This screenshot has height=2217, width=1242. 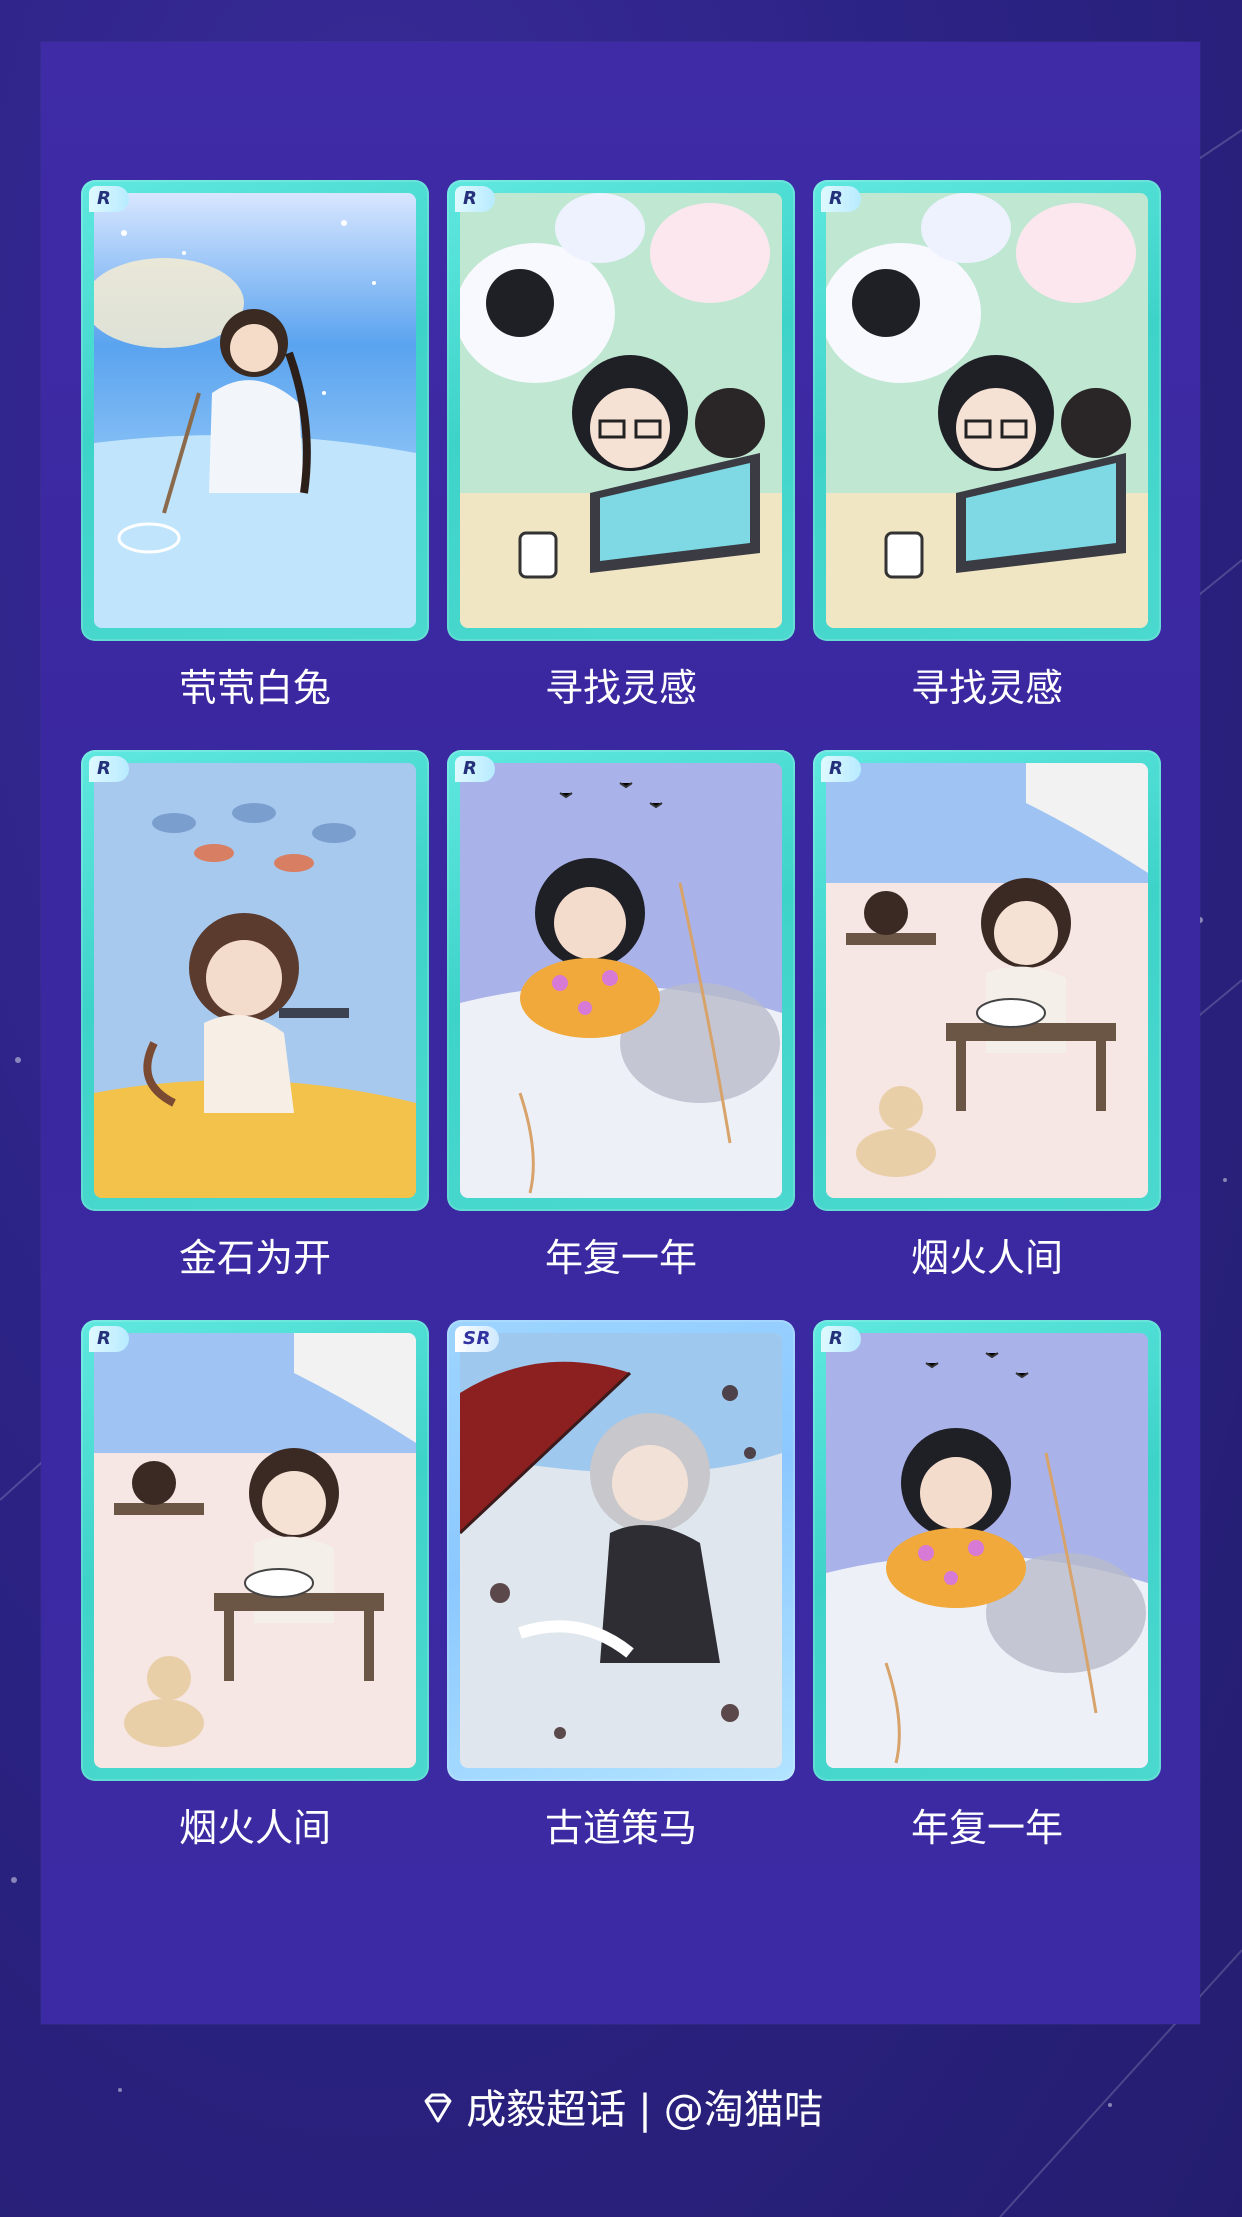 I want to click on card-5-title: 年复一年, so click(x=620, y=1258).